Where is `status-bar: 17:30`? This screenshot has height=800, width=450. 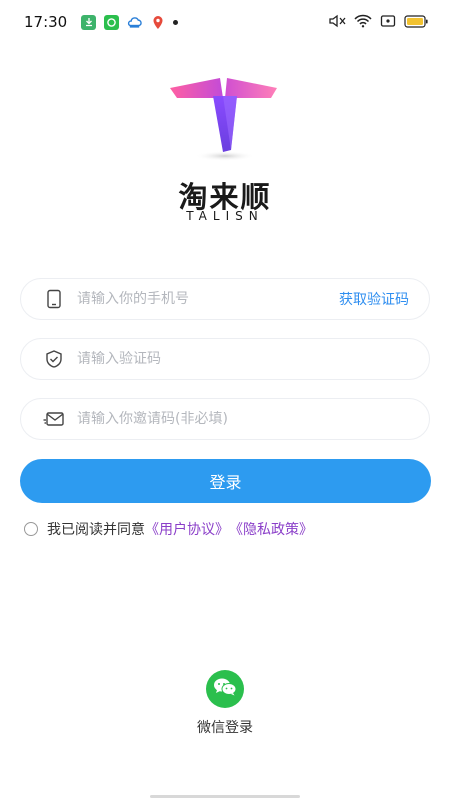 status-bar: 17:30 is located at coordinates (225, 22).